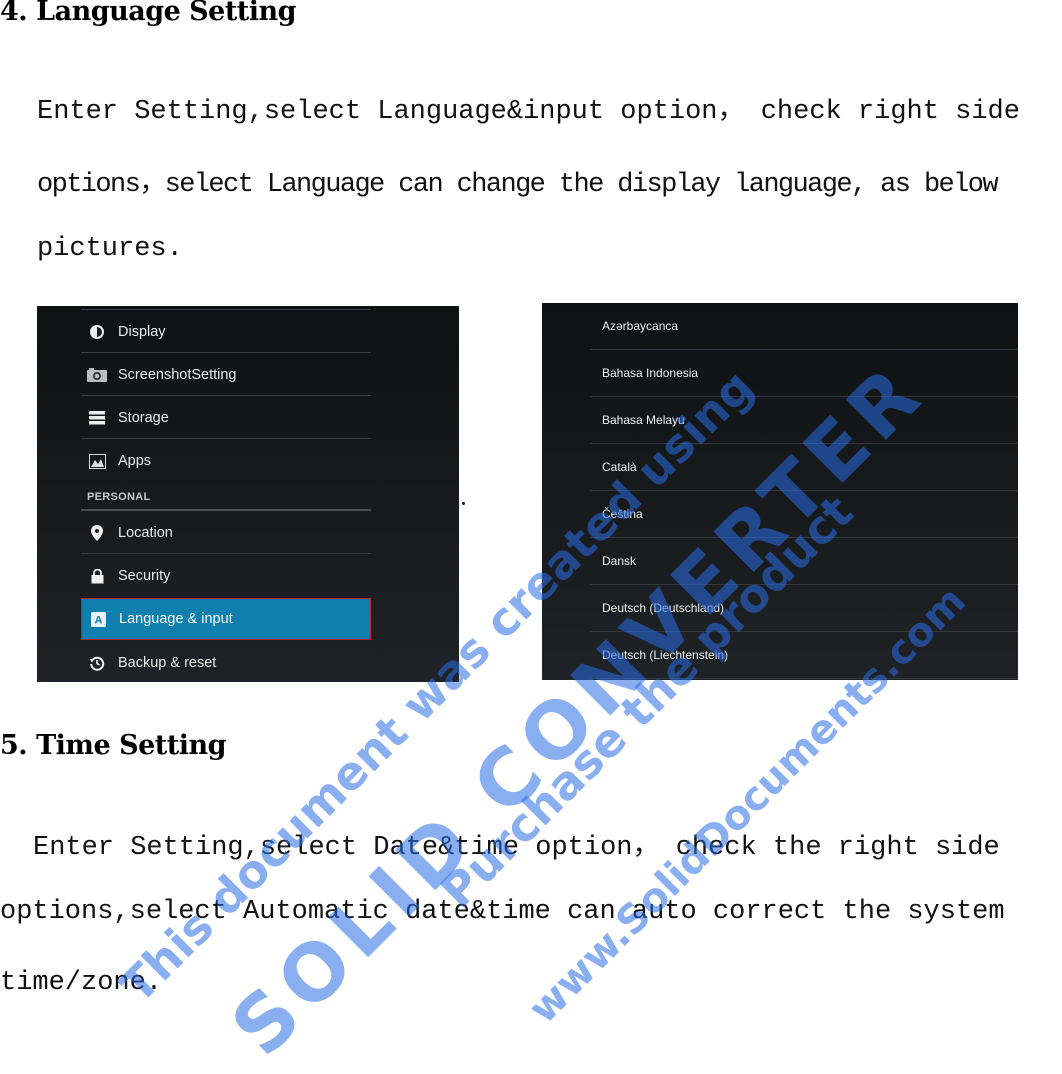 The height and width of the screenshot is (1074, 1062). I want to click on language-option: Azərbaycanca, so click(804, 326).